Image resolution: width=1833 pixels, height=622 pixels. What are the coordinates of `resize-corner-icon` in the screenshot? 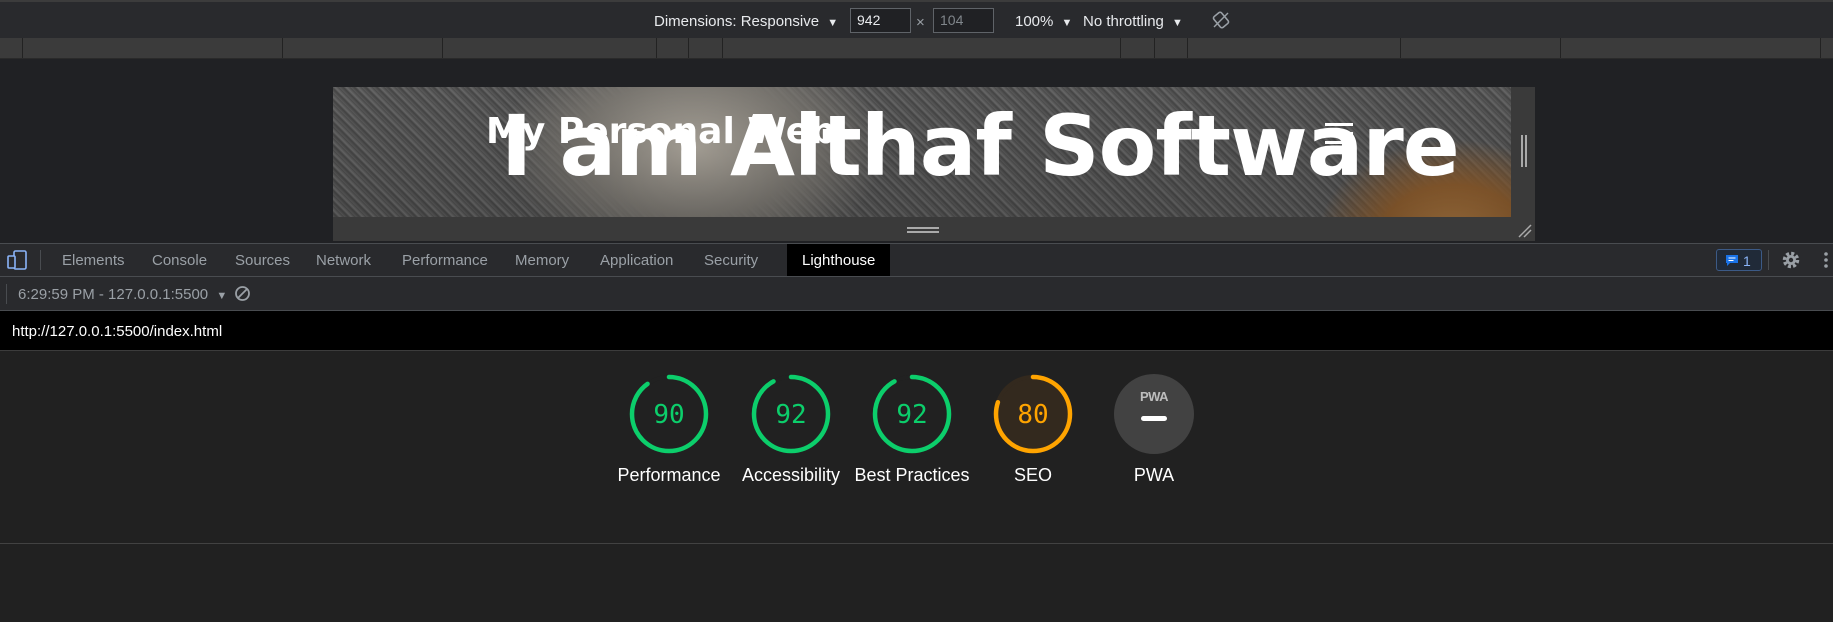 It's located at (1525, 231).